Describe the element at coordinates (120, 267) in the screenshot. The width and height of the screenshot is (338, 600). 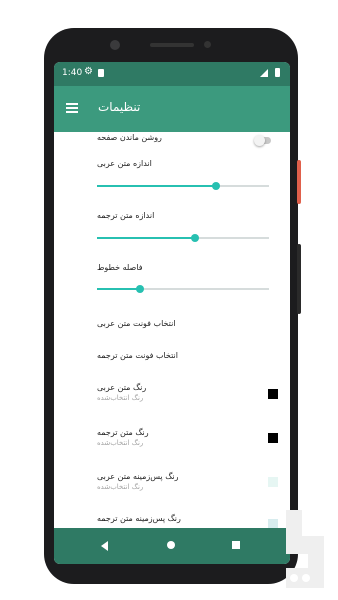
I see `line-spacing-label: فاصله خطوط` at that location.